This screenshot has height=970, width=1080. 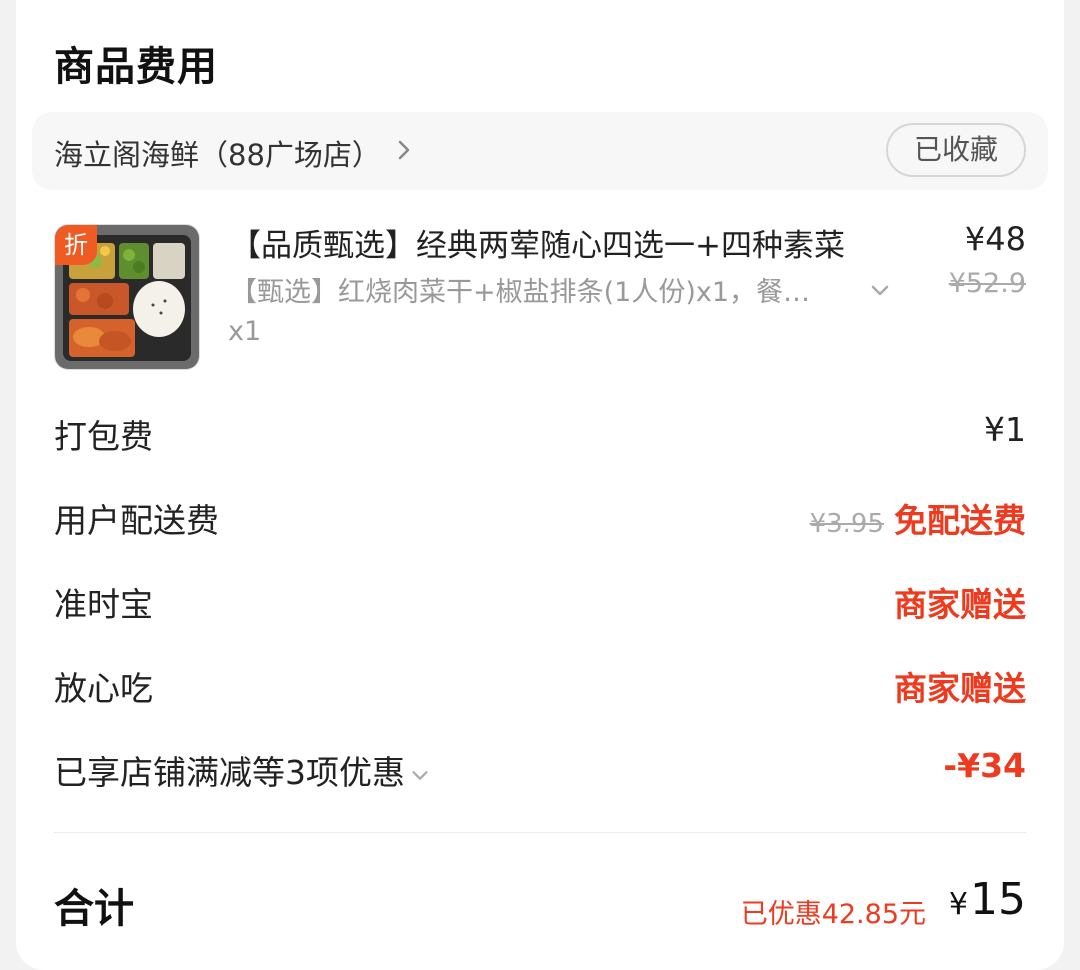 I want to click on total-amount: ¥15, so click(x=987, y=899).